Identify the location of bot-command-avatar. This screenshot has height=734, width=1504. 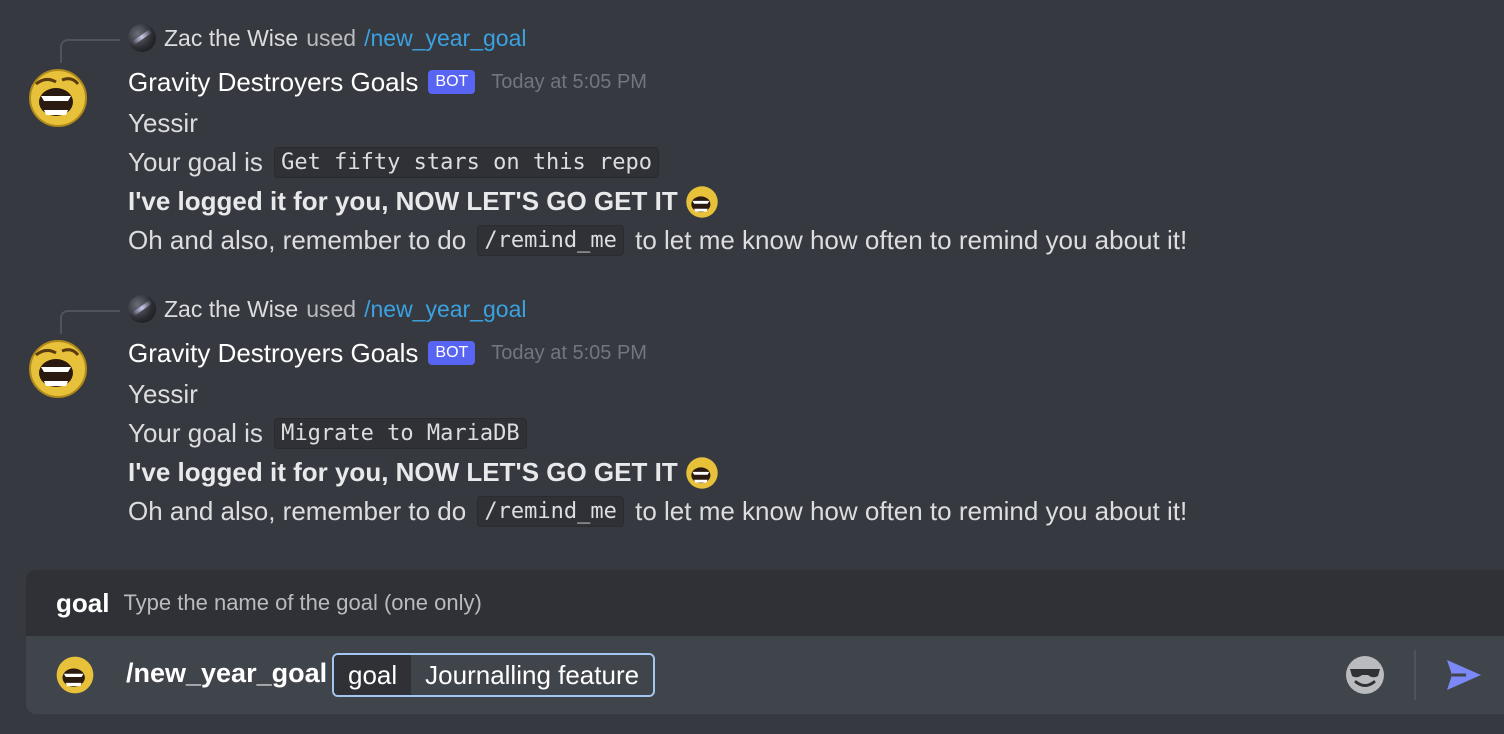
(75, 675).